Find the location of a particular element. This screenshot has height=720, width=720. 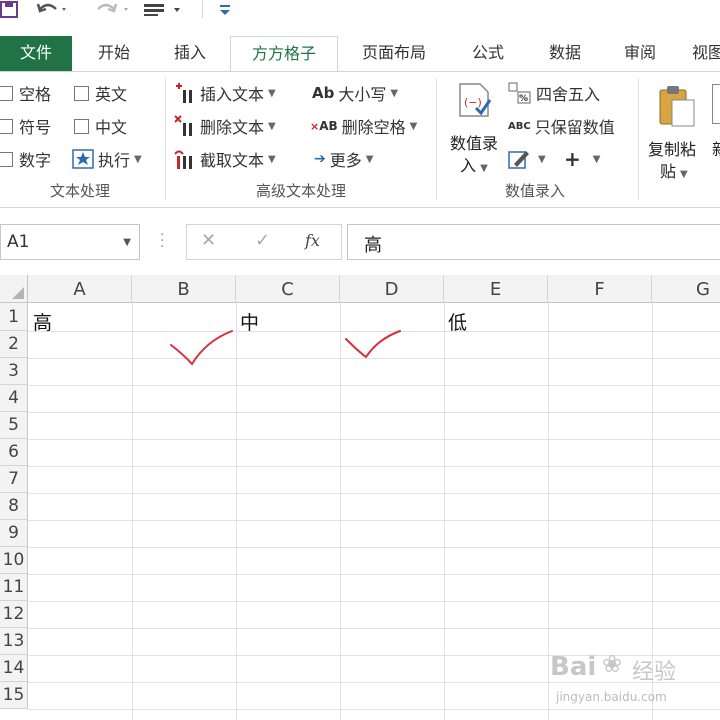

column-header-g: G is located at coordinates (686, 289).